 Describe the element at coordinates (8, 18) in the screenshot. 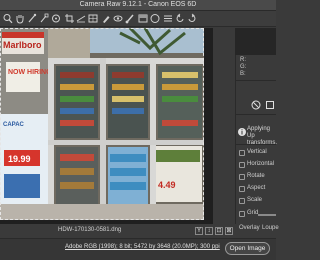

I see `zoom-tool-icon` at that location.